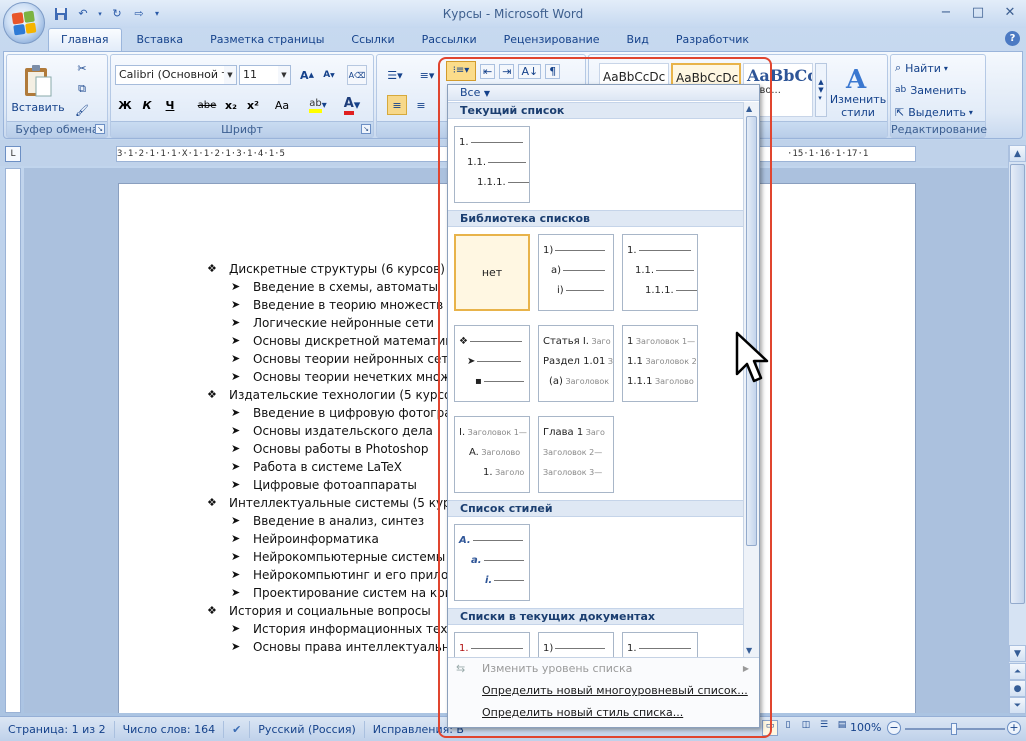 The height and width of the screenshot is (741, 1026). I want to click on paste-button: Вставить, so click(38, 88).